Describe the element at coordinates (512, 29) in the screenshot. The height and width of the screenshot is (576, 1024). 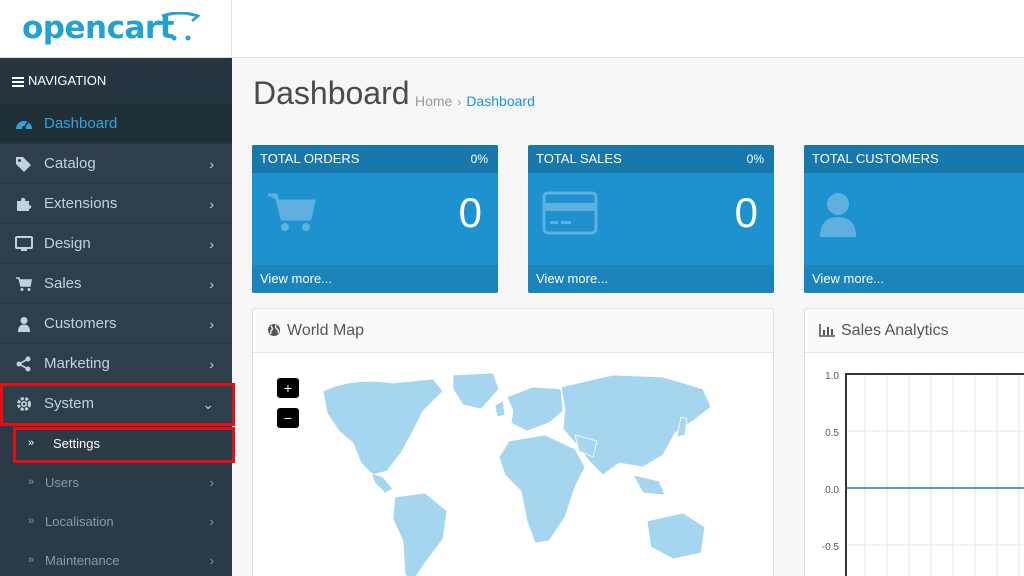
I see `top-header: opencart` at that location.